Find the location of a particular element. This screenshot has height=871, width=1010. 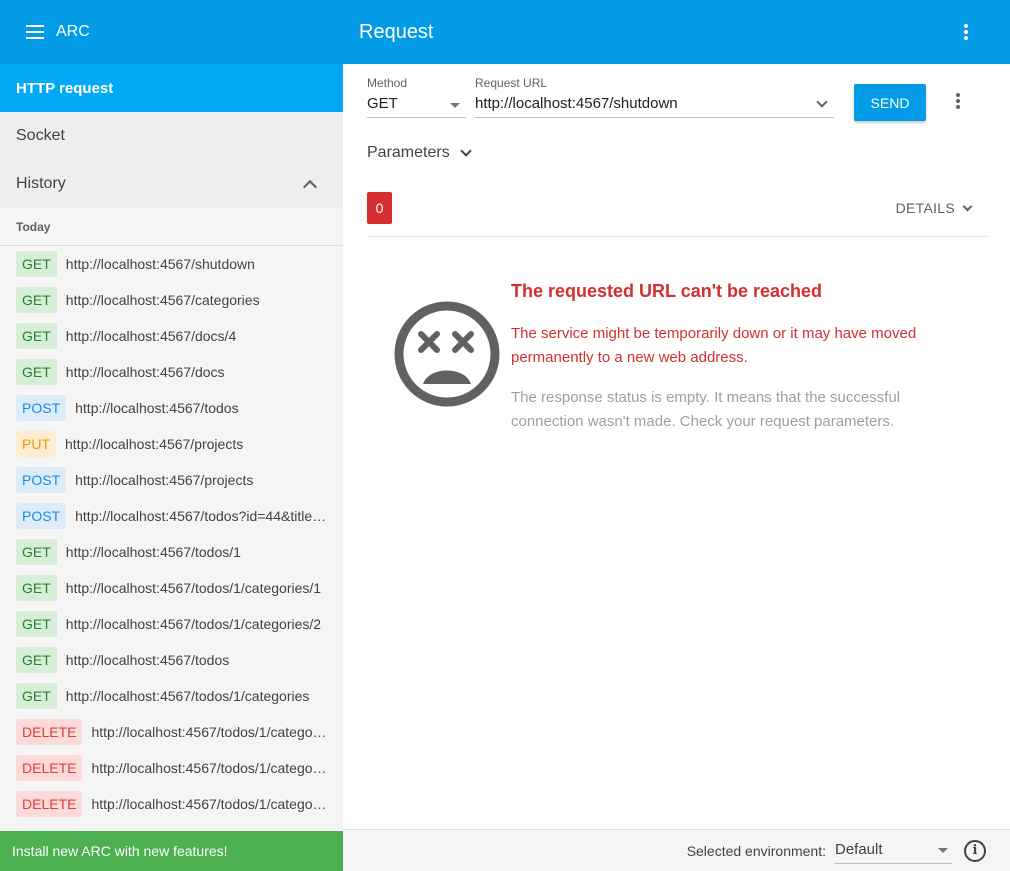

history-url: http://localhost:4567/todos/1 is located at coordinates (153, 552).